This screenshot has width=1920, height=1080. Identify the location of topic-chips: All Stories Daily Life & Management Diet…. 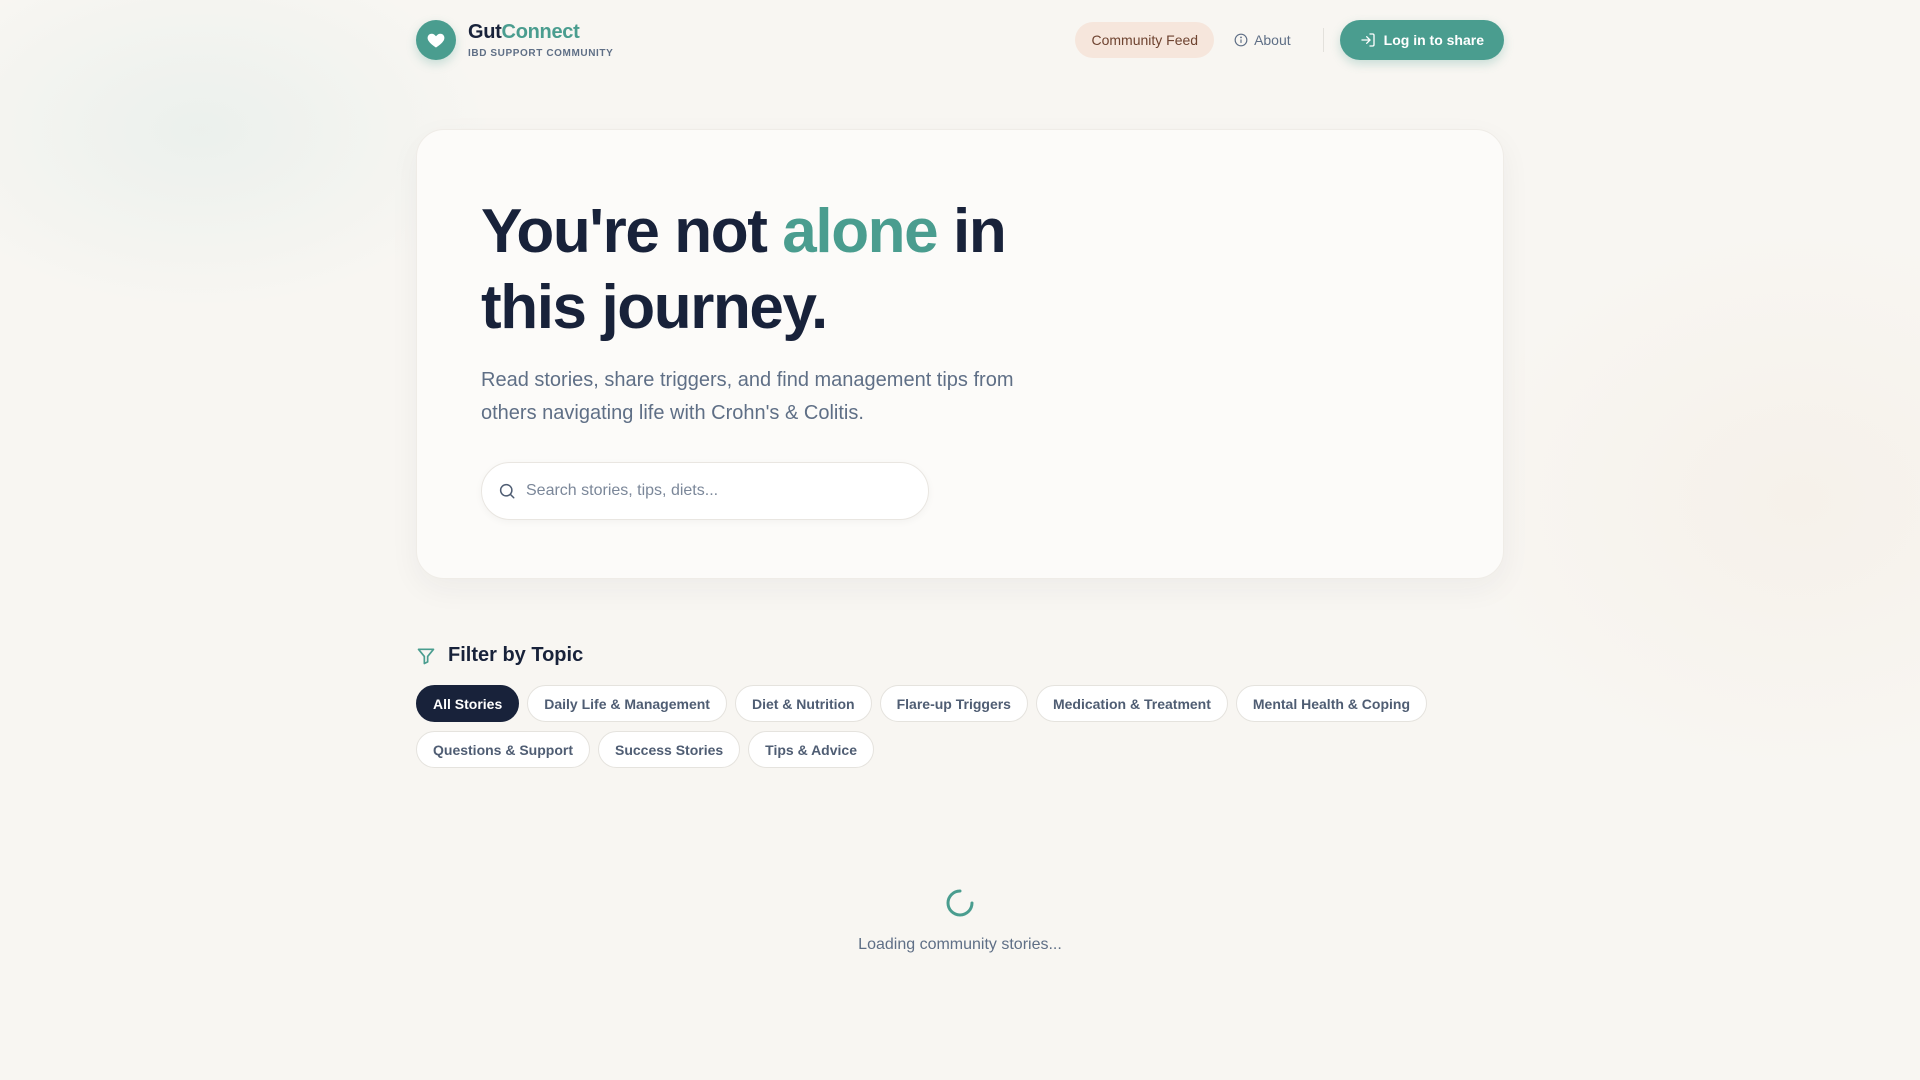
(960, 726).